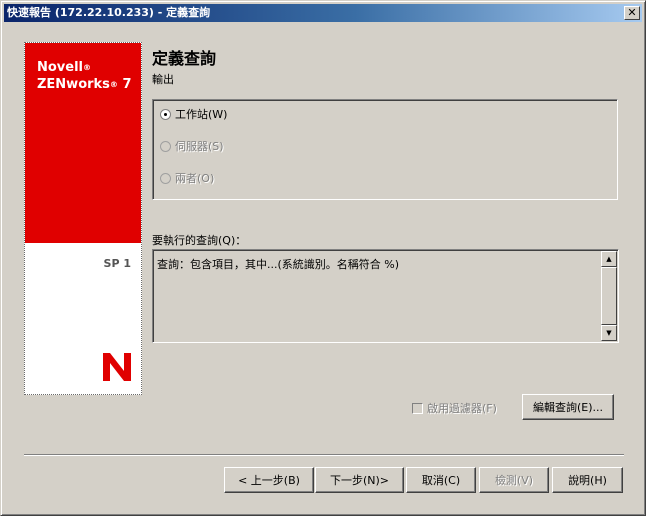 Image resolution: width=646 pixels, height=516 pixels. What do you see at coordinates (117, 263) in the screenshot?
I see `service-pack-label: SP 1` at bounding box center [117, 263].